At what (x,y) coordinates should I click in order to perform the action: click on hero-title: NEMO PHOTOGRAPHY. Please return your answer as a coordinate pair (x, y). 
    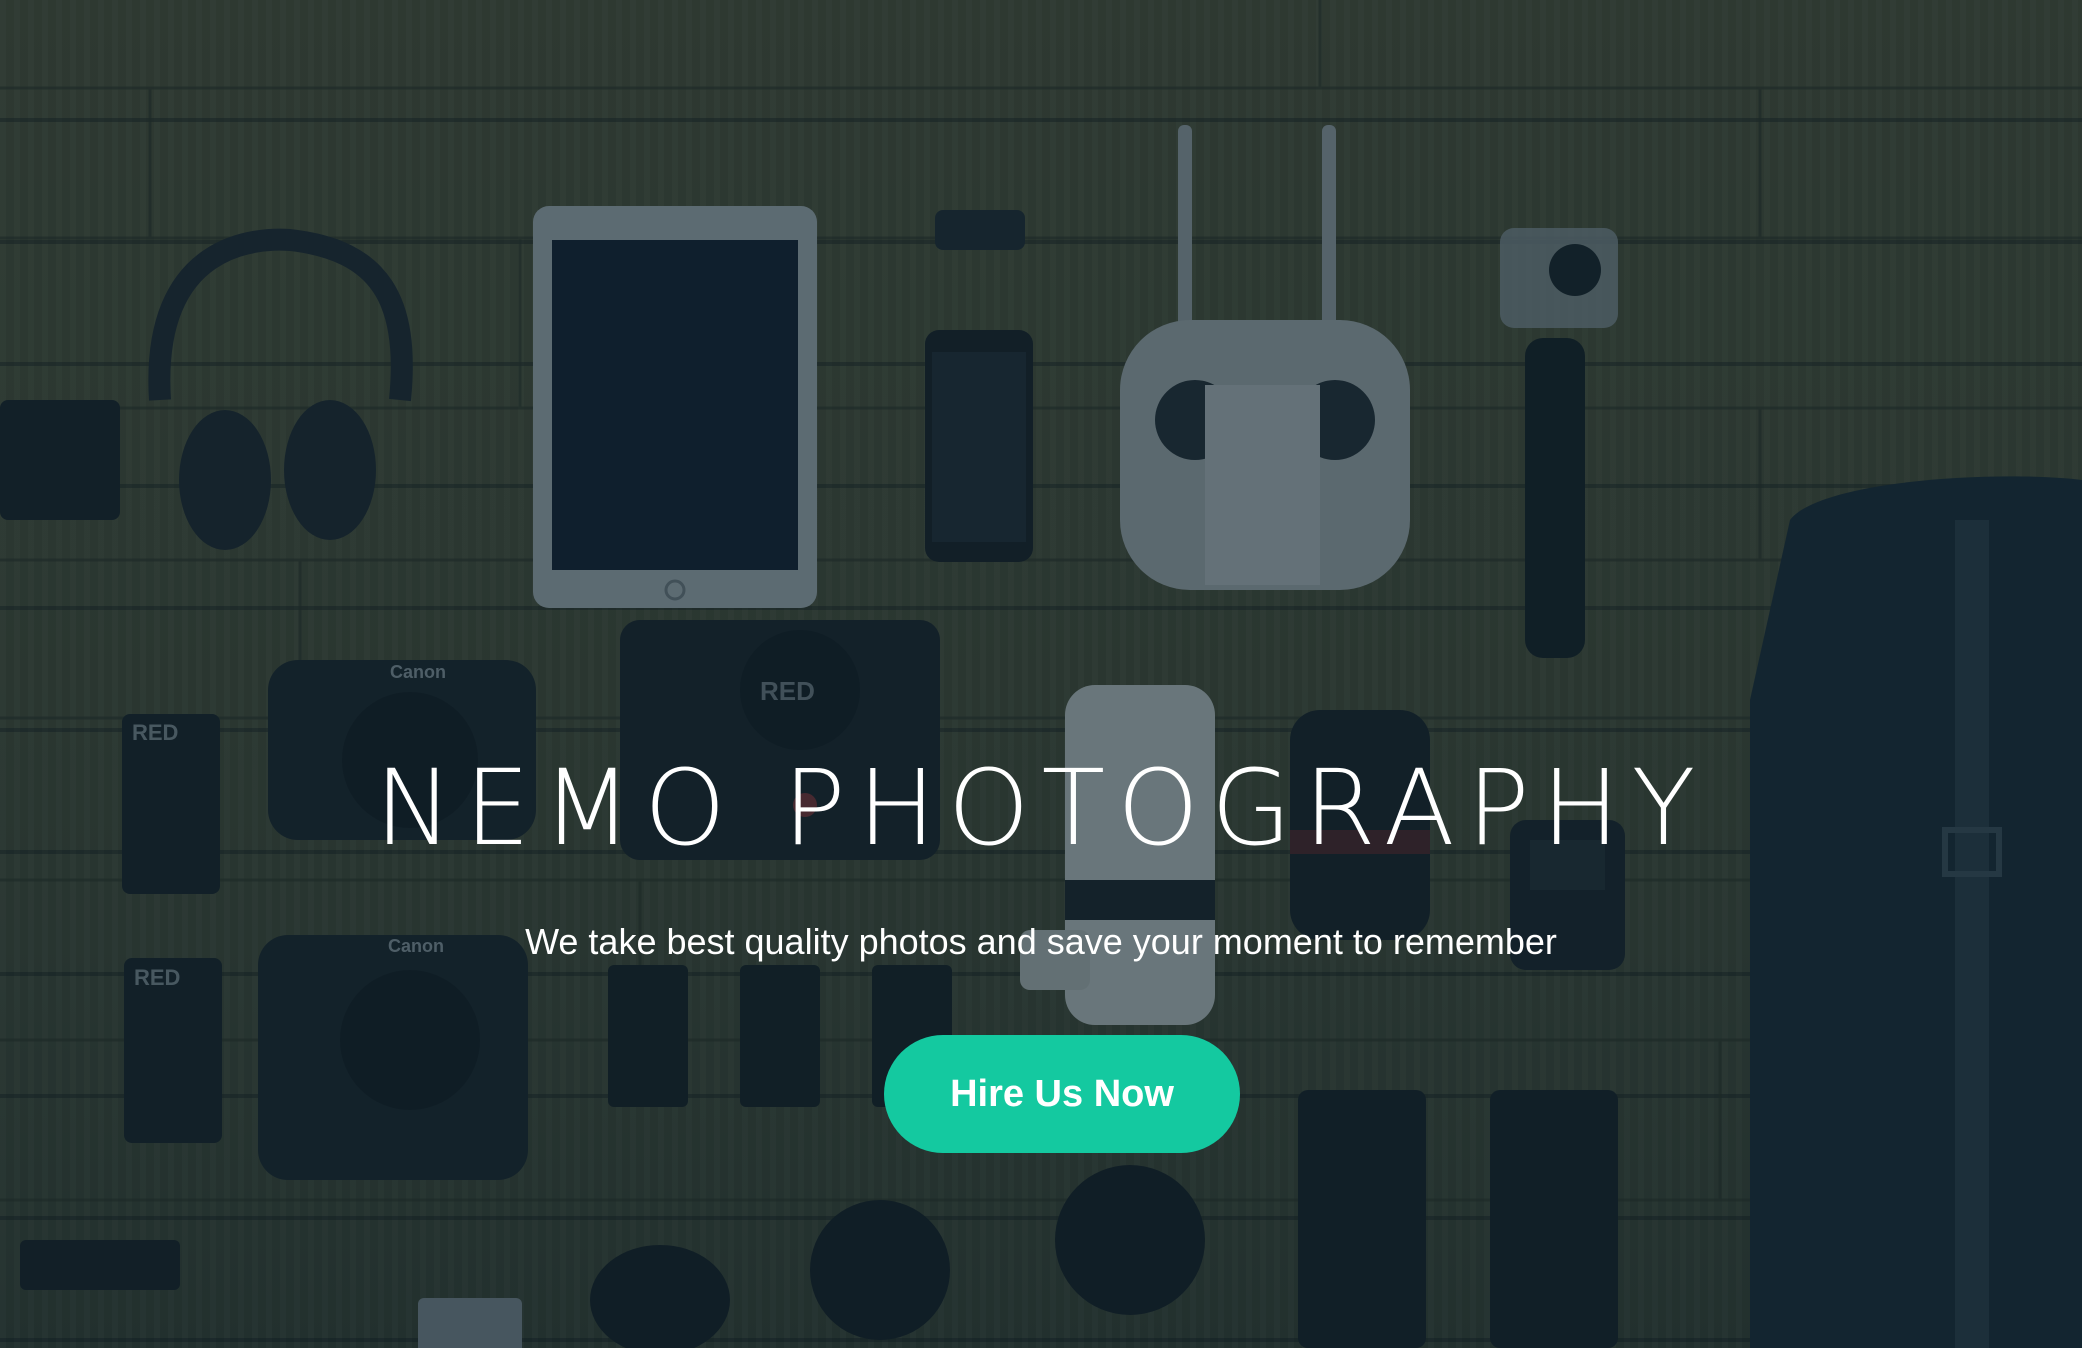
    Looking at the image, I should click on (1041, 808).